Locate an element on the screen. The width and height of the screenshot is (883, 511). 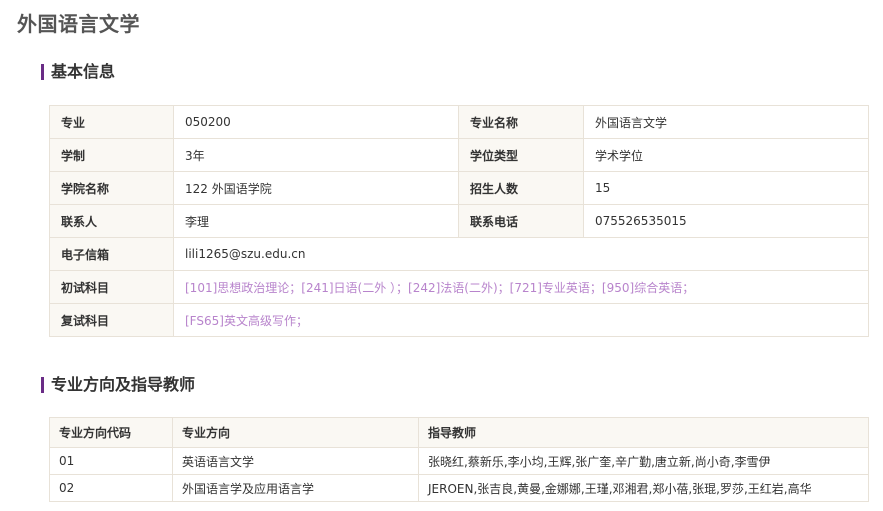
table-row: 电子信箱 lili1265@szu.edu.cn is located at coordinates (459, 254).